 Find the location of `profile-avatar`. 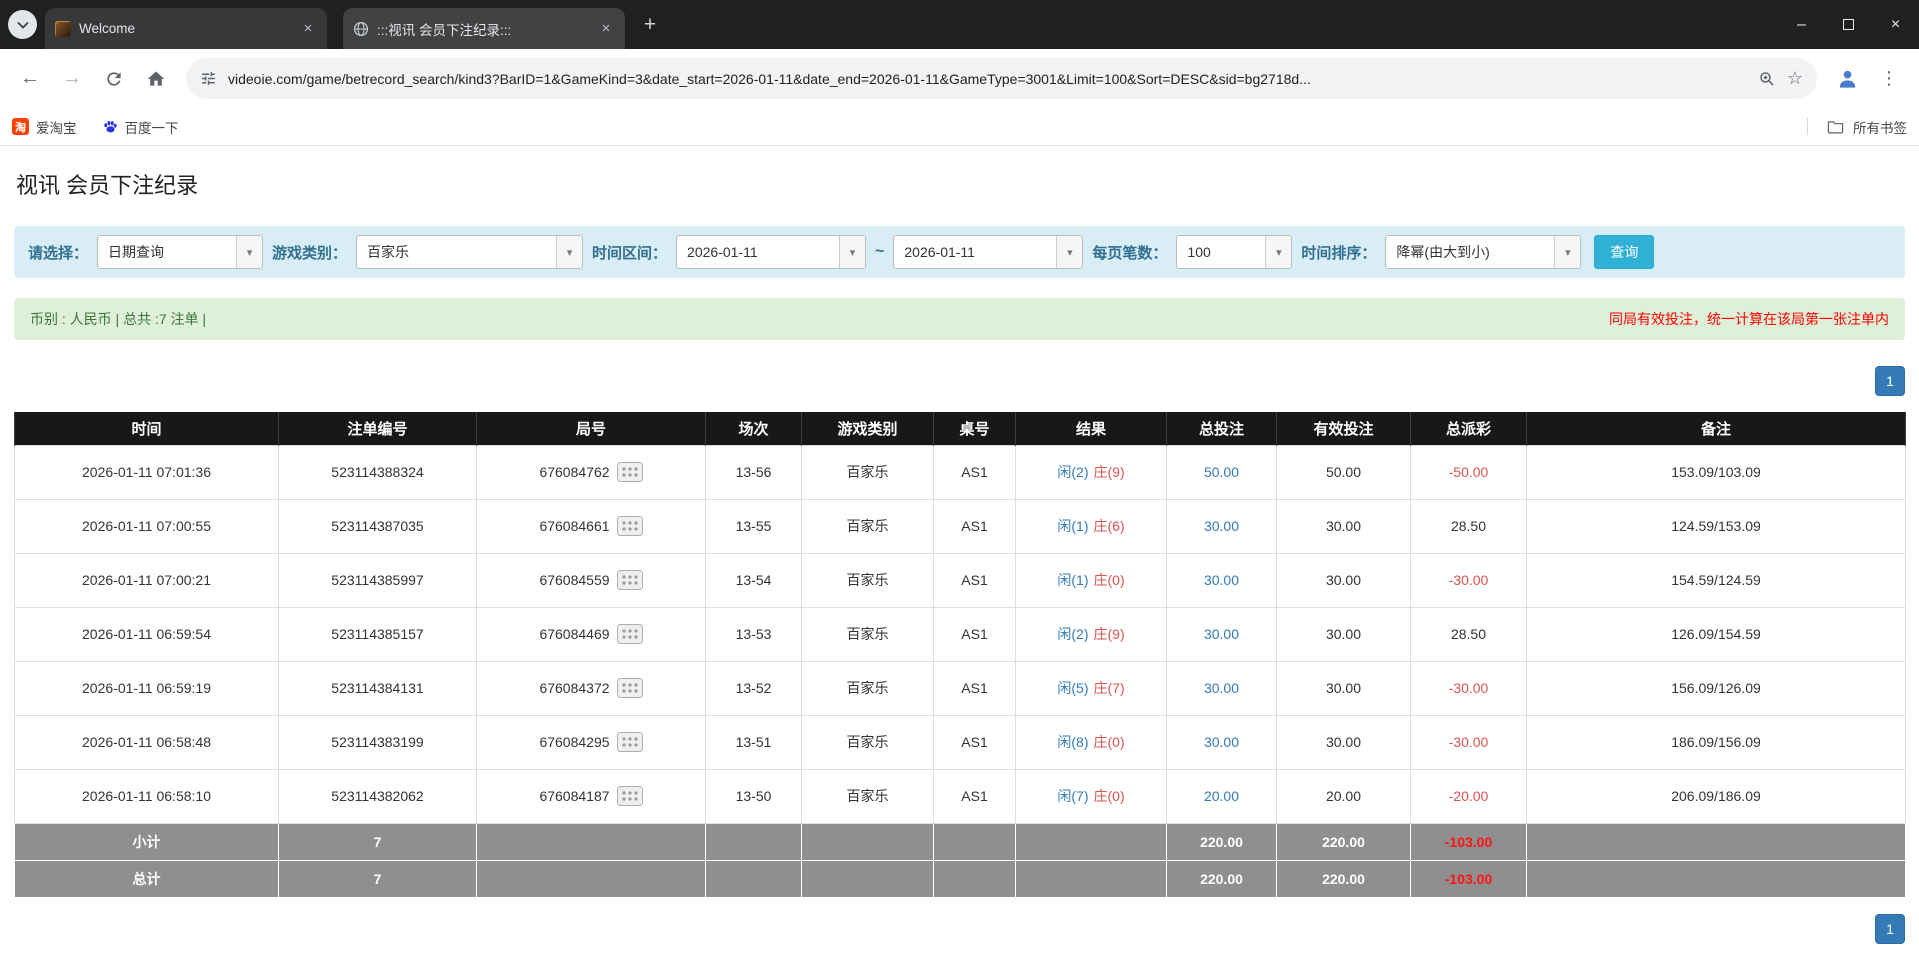

profile-avatar is located at coordinates (1847, 79).